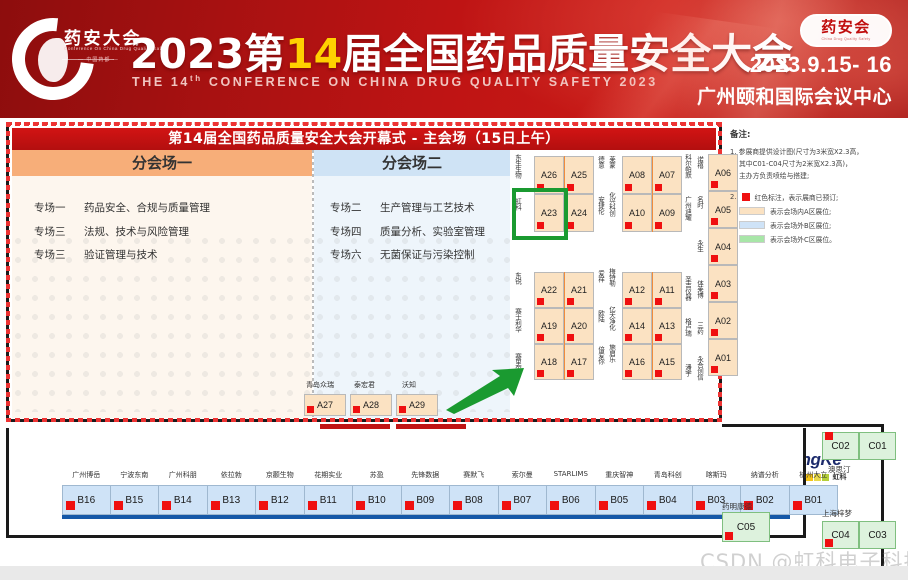 This screenshot has height=580, width=908. I want to click on booth-label: A25, so click(578, 175).